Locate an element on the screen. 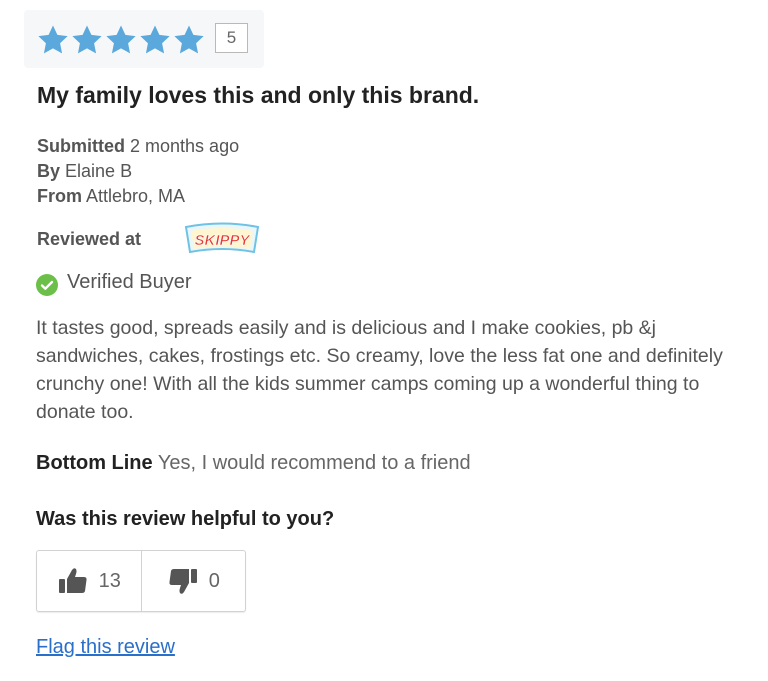  author-label: By is located at coordinates (49, 171).